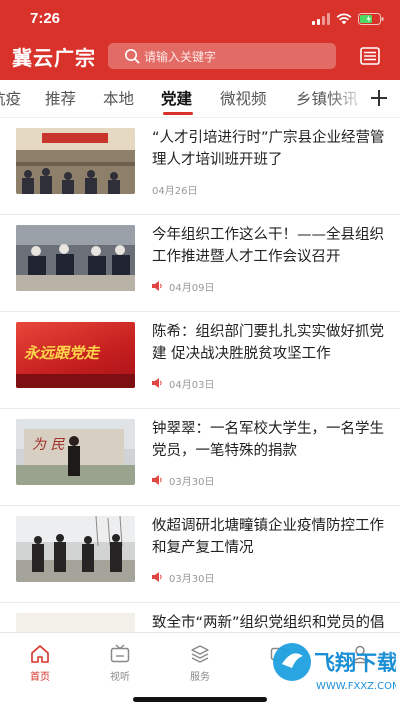  I want to click on news-meta: 04月09日, so click(183, 286).